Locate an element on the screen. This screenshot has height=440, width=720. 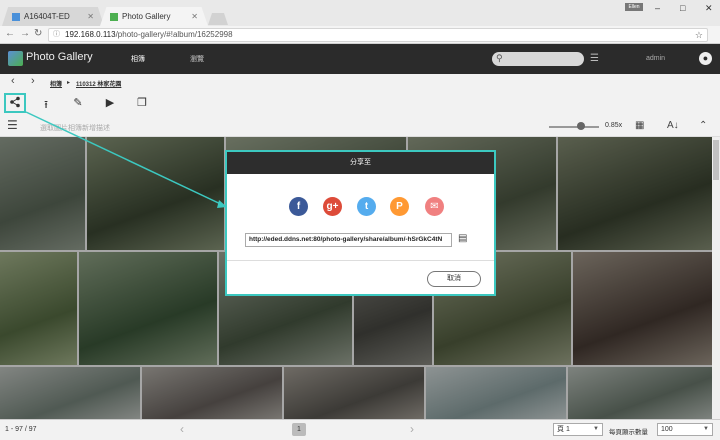
item-count: 1 - 97 / 97 is located at coordinates (21, 429).